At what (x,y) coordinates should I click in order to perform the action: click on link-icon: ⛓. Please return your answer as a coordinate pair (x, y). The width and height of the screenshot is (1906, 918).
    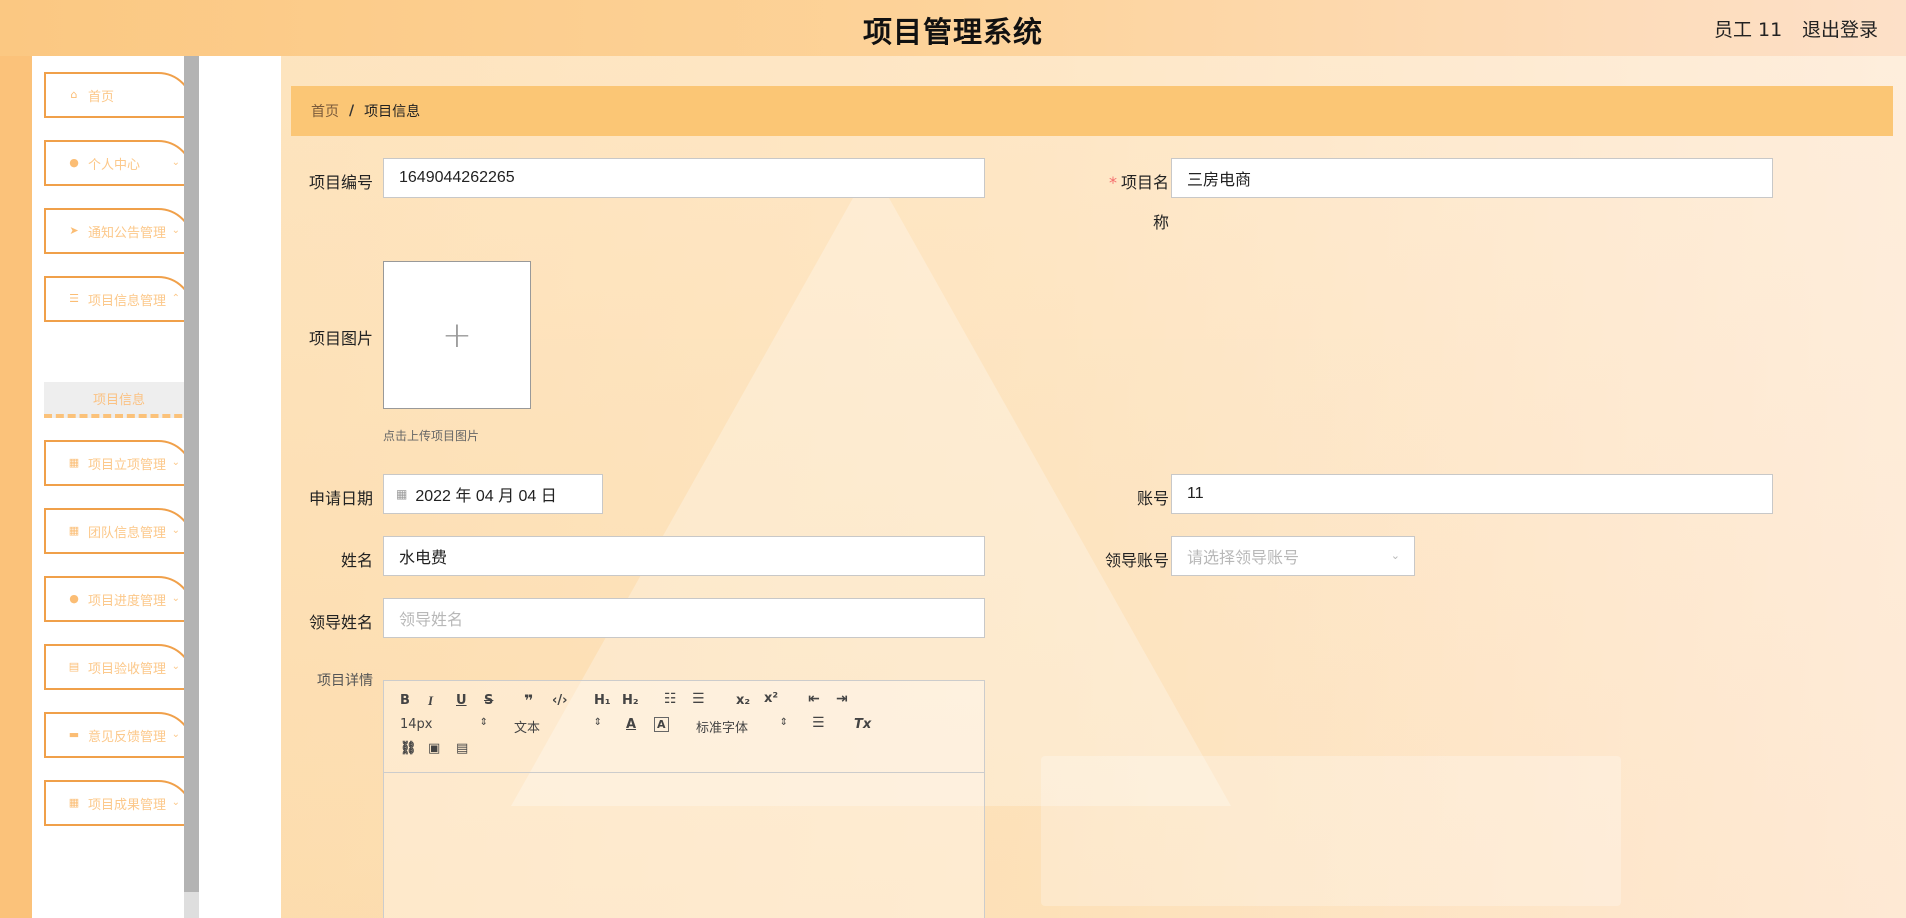
    Looking at the image, I should click on (408, 748).